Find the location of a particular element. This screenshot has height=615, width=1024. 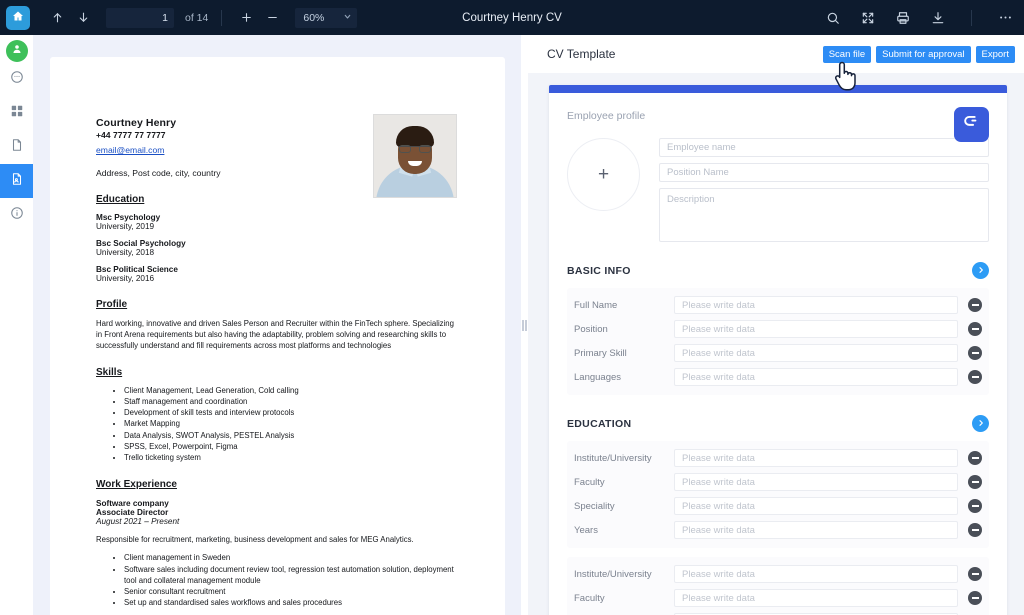

panel-resize-handle is located at coordinates (524, 325).